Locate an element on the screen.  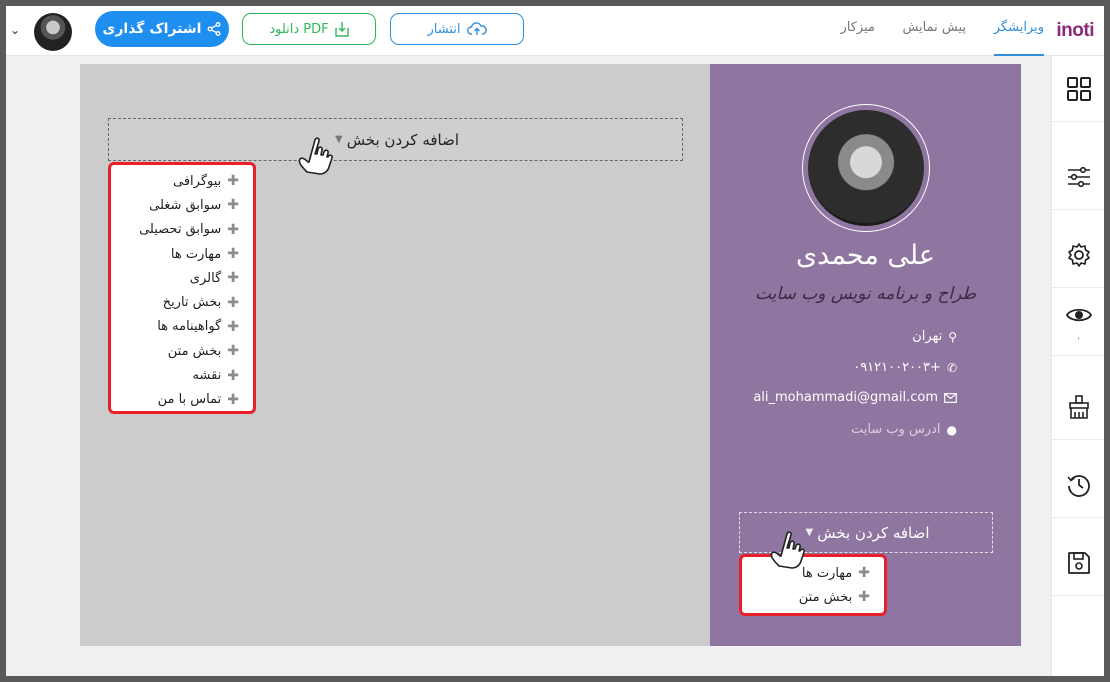
tab-preview: پیش نمایش is located at coordinates (934, 38).